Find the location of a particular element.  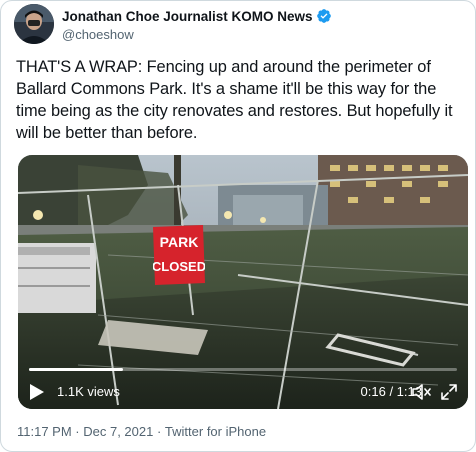

avatar is located at coordinates (34, 24).